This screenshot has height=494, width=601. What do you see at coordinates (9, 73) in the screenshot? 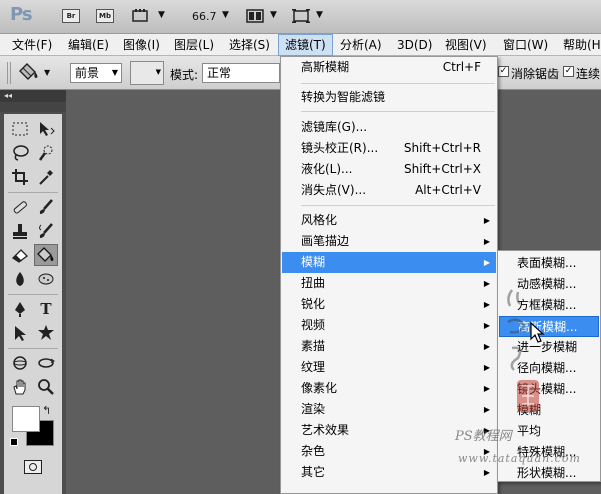
I see `options-grip-icon` at bounding box center [9, 73].